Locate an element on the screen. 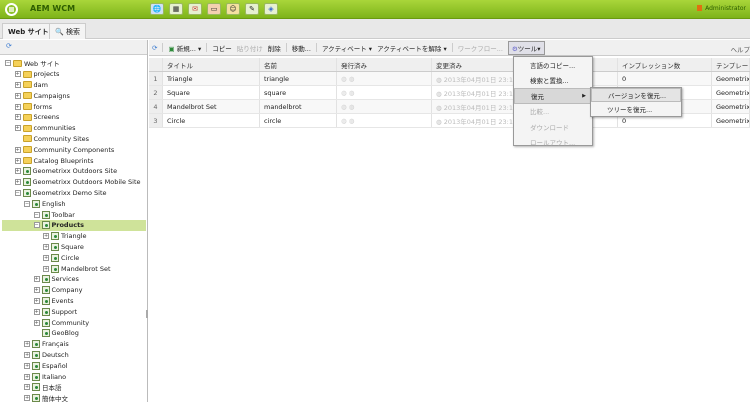  tree-node: +Geometrixx Outdoors Site is located at coordinates (58, 171).